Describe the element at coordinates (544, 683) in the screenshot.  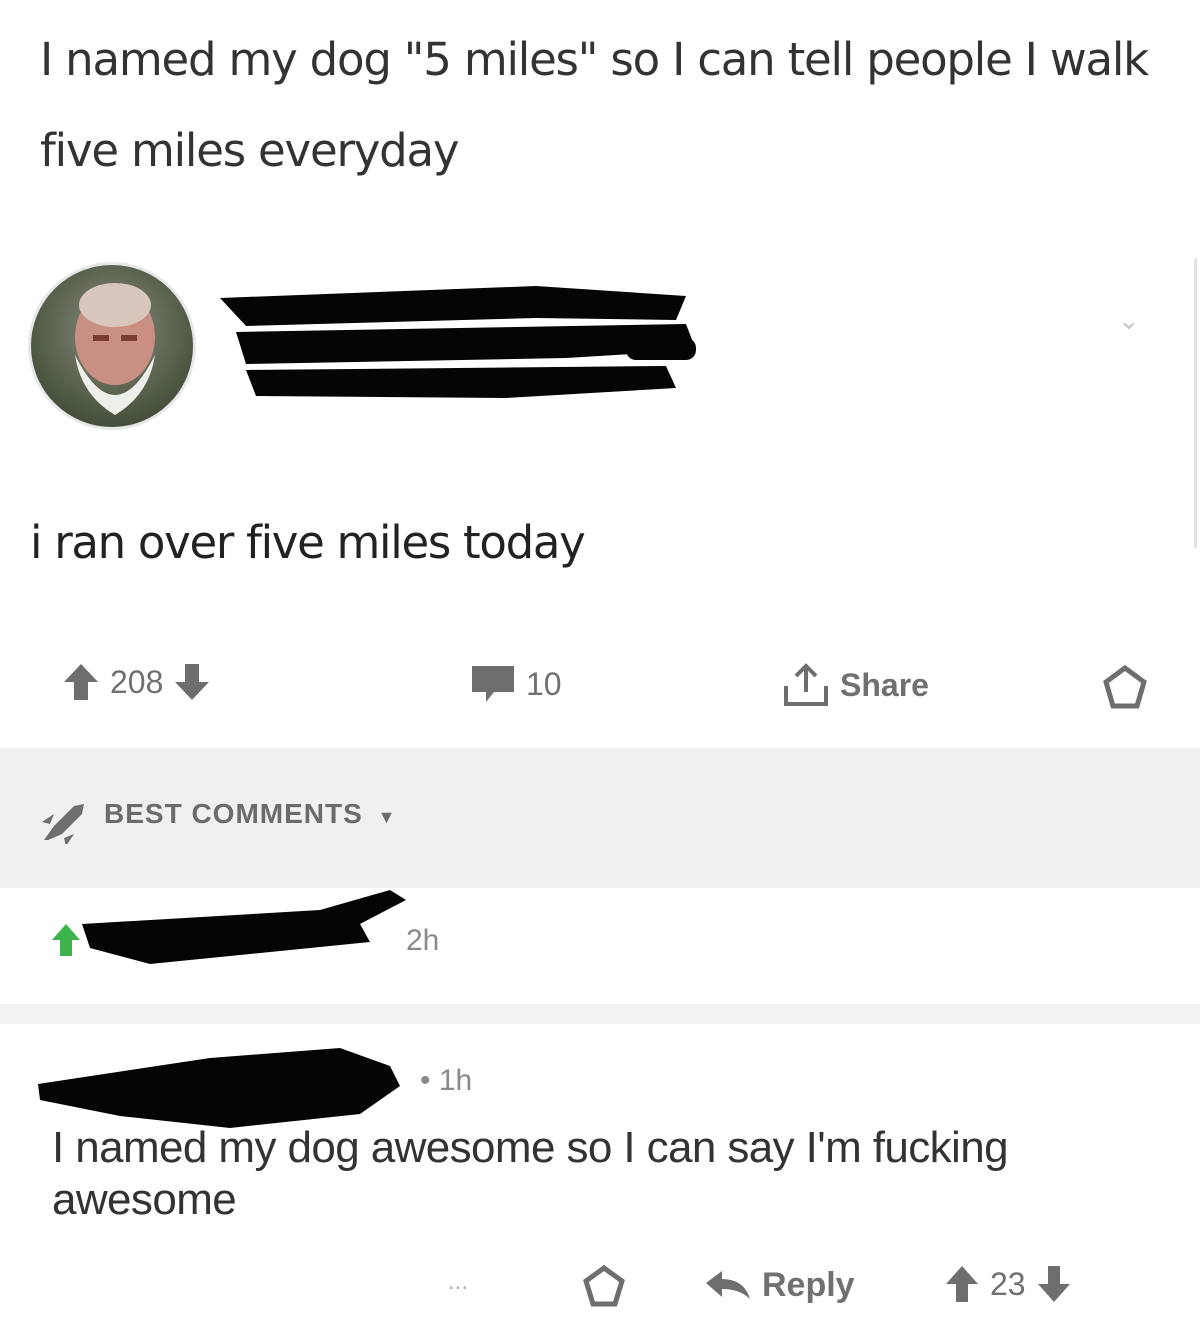
I see `comment-count: 10` at that location.